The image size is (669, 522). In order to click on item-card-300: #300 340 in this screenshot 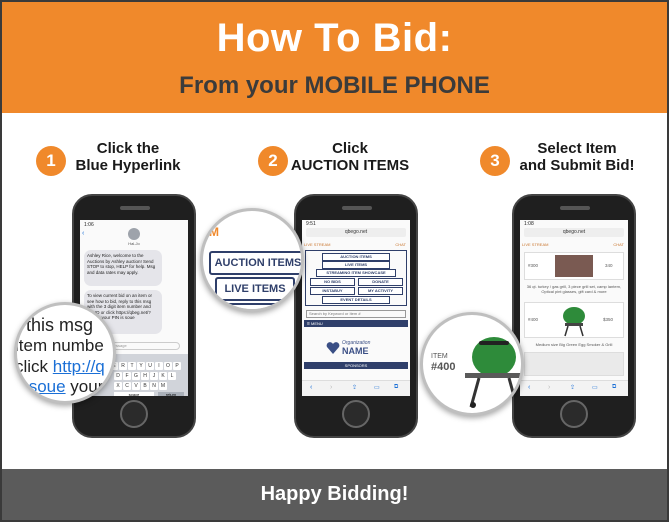, I will do `click(574, 266)`.